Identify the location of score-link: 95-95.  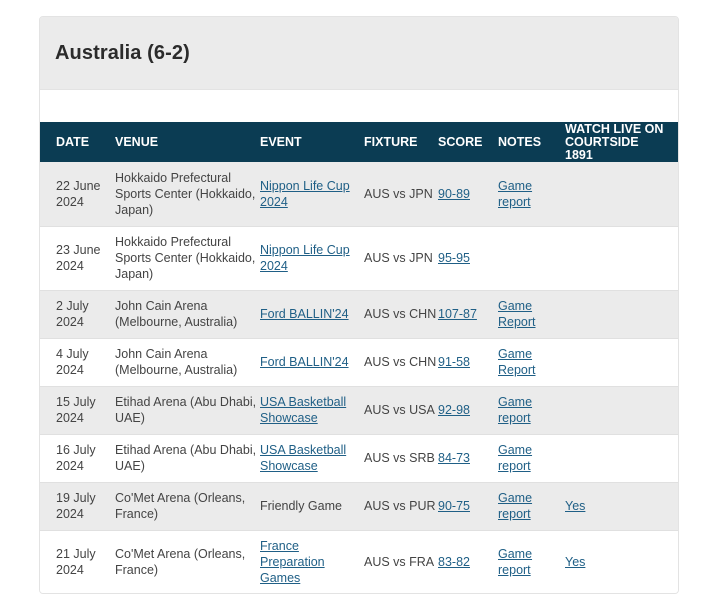
(454, 258).